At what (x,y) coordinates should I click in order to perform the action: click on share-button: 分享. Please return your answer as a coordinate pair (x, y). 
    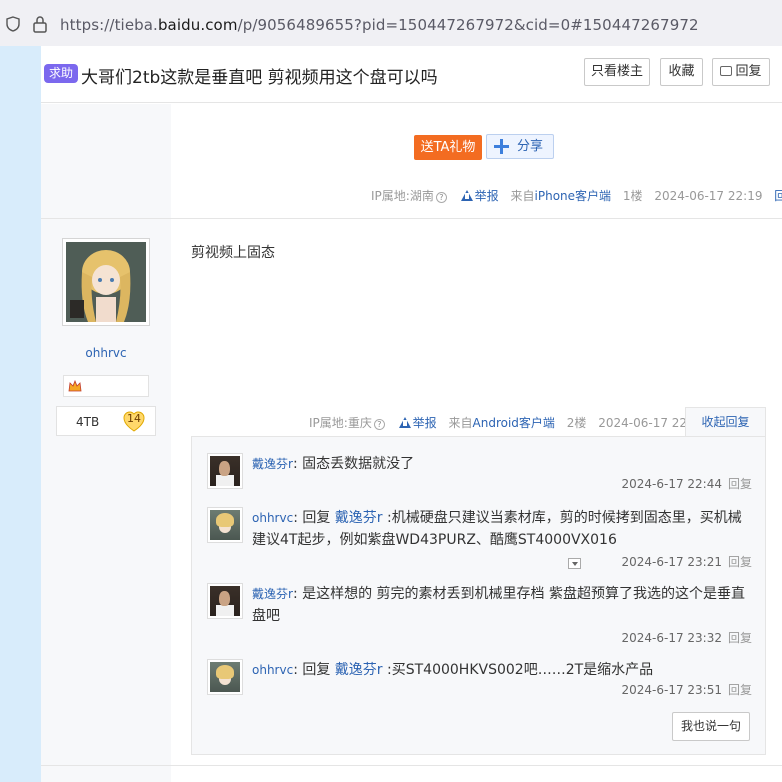
    Looking at the image, I should click on (520, 146).